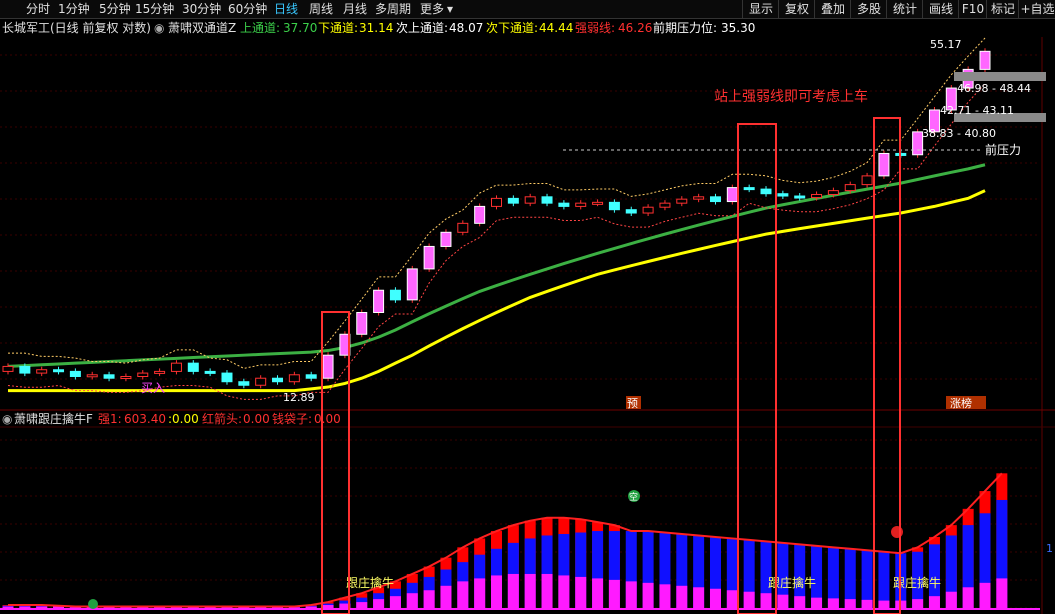 The width and height of the screenshot is (1055, 614). I want to click on band1-label: 46.98 - 48.44, so click(994, 88).